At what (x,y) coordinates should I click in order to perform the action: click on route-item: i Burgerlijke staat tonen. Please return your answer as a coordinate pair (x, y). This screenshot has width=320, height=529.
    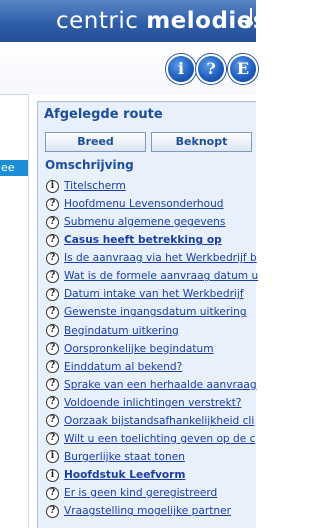
    Looking at the image, I should click on (161, 457).